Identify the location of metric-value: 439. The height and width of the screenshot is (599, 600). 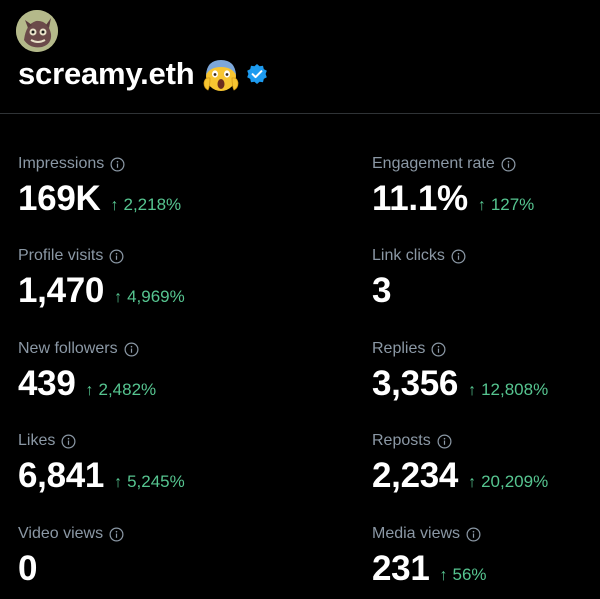
(47, 383).